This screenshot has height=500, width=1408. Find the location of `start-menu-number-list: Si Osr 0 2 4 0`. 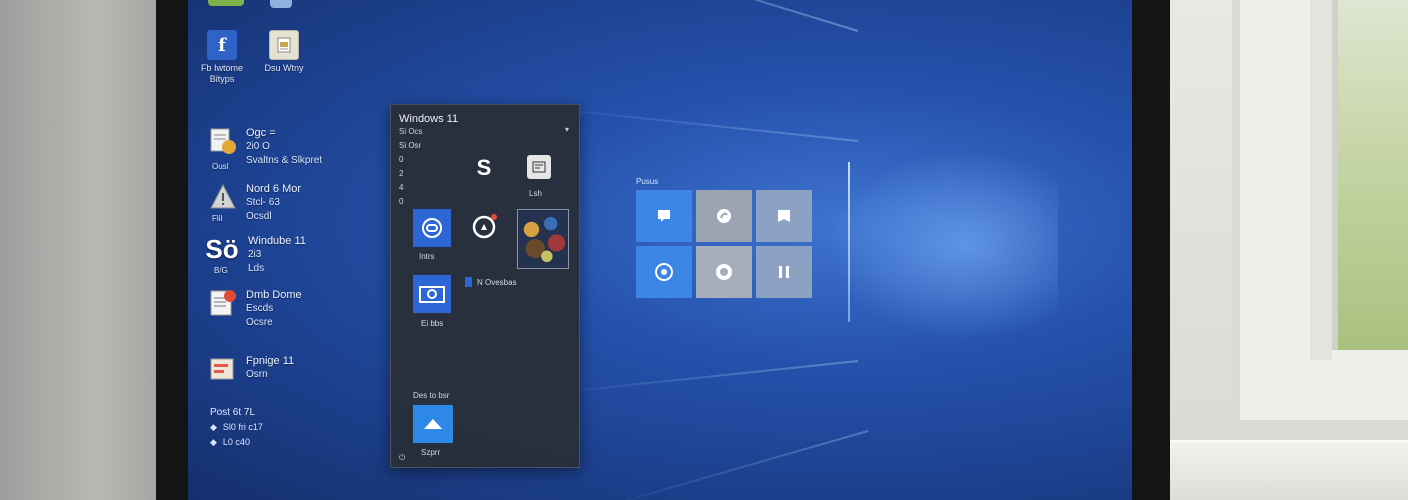

start-menu-number-list: Si Osr 0 2 4 0 is located at coordinates (410, 173).